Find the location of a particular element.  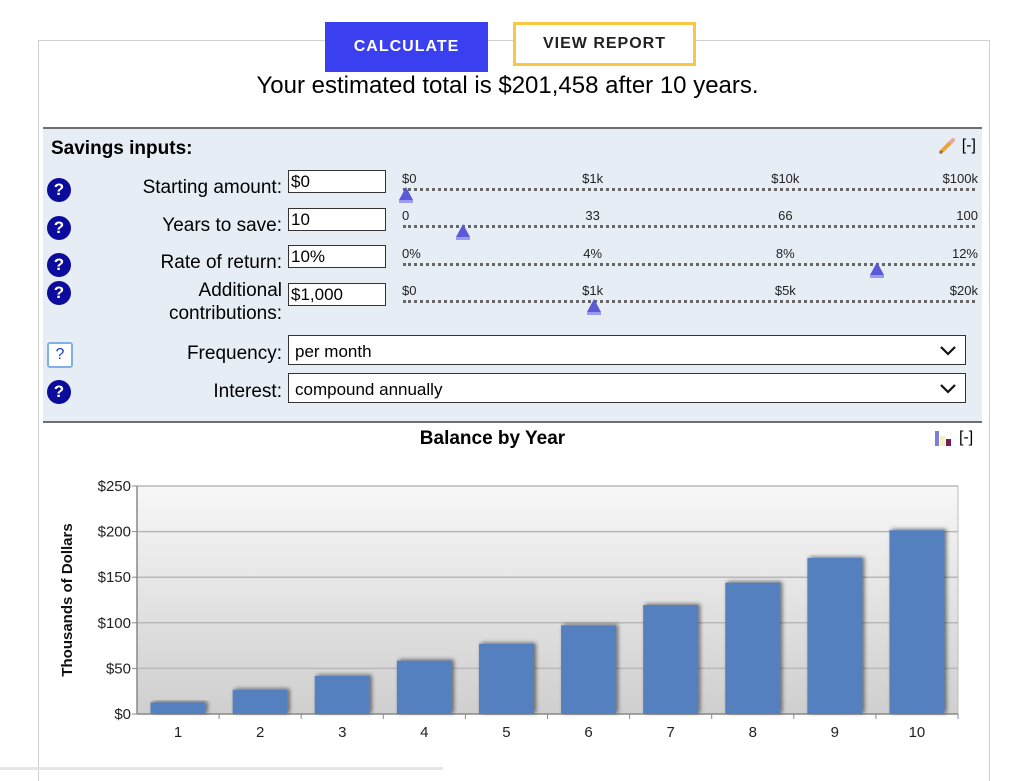

x-tick-label: 2 is located at coordinates (260, 732).